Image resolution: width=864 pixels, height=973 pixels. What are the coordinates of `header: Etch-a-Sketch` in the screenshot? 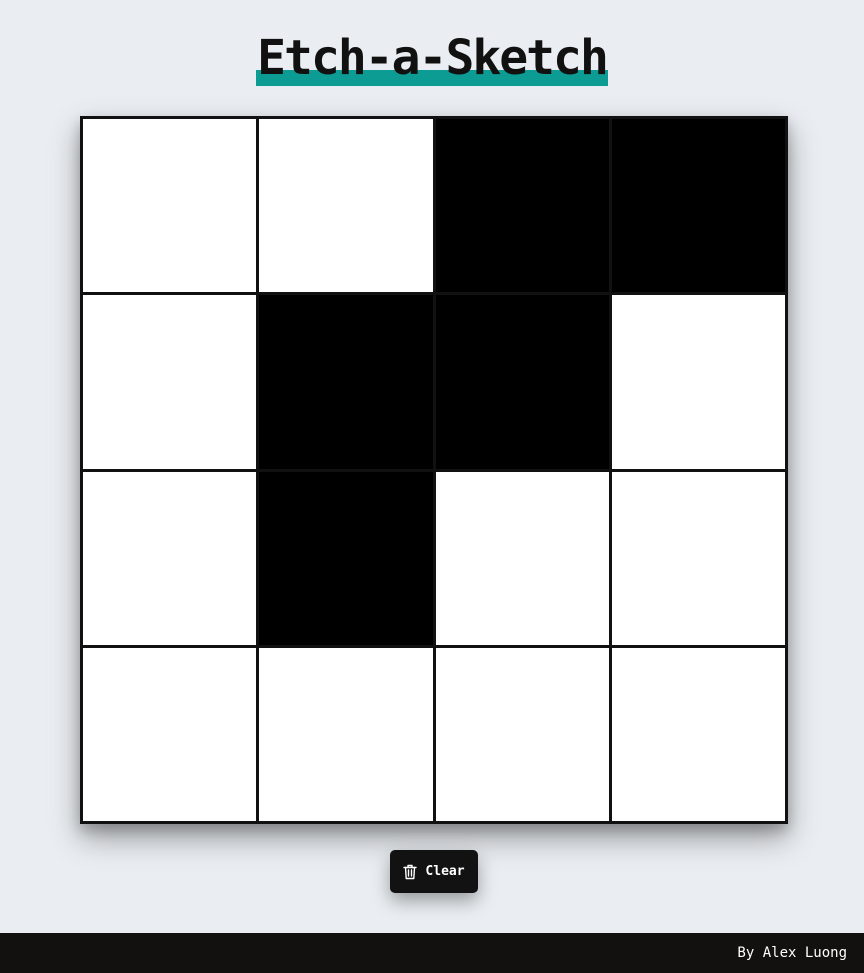 It's located at (432, 58).